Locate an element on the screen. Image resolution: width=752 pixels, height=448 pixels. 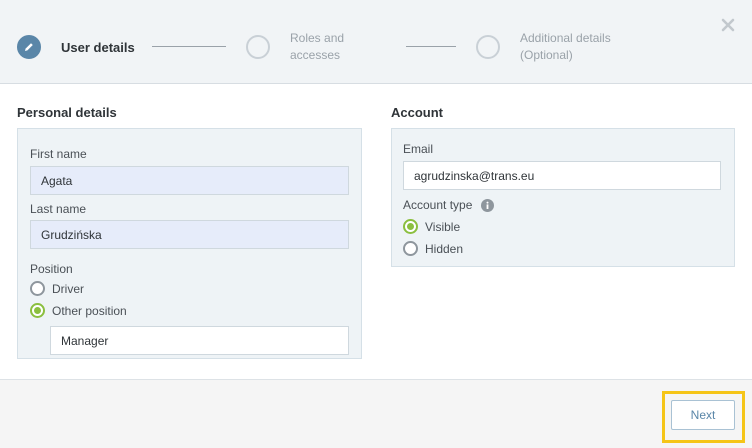
radio-other-position: Other position is located at coordinates (78, 310).